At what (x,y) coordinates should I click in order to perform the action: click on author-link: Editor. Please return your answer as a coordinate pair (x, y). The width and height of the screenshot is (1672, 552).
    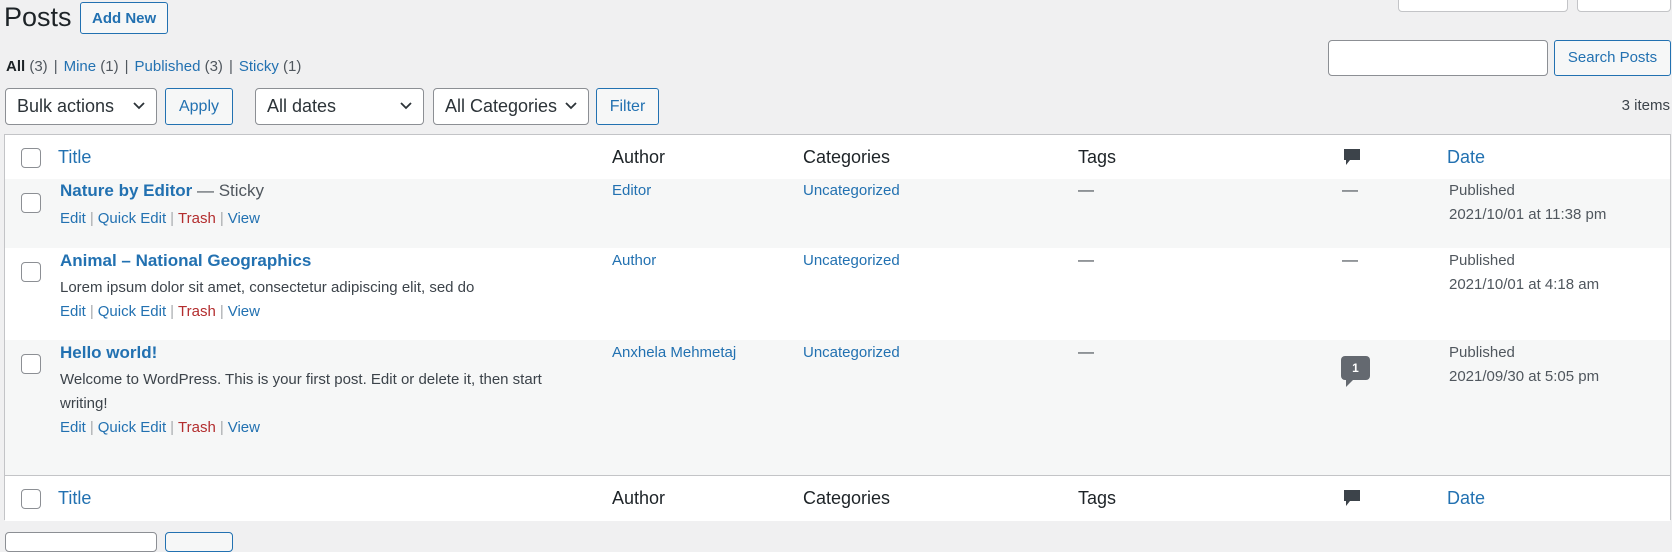
    Looking at the image, I should click on (631, 191).